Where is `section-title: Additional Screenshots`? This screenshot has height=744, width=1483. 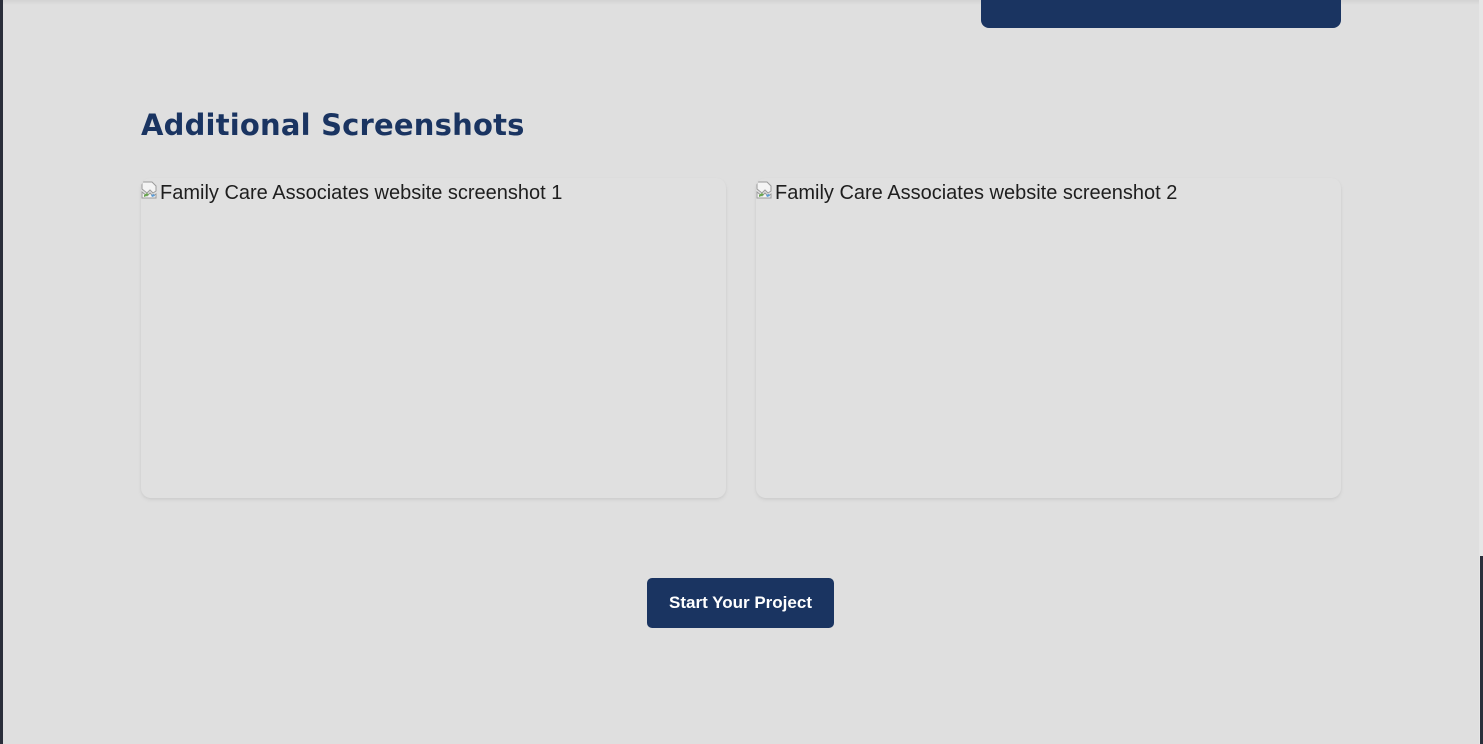
section-title: Additional Screenshots is located at coordinates (333, 125).